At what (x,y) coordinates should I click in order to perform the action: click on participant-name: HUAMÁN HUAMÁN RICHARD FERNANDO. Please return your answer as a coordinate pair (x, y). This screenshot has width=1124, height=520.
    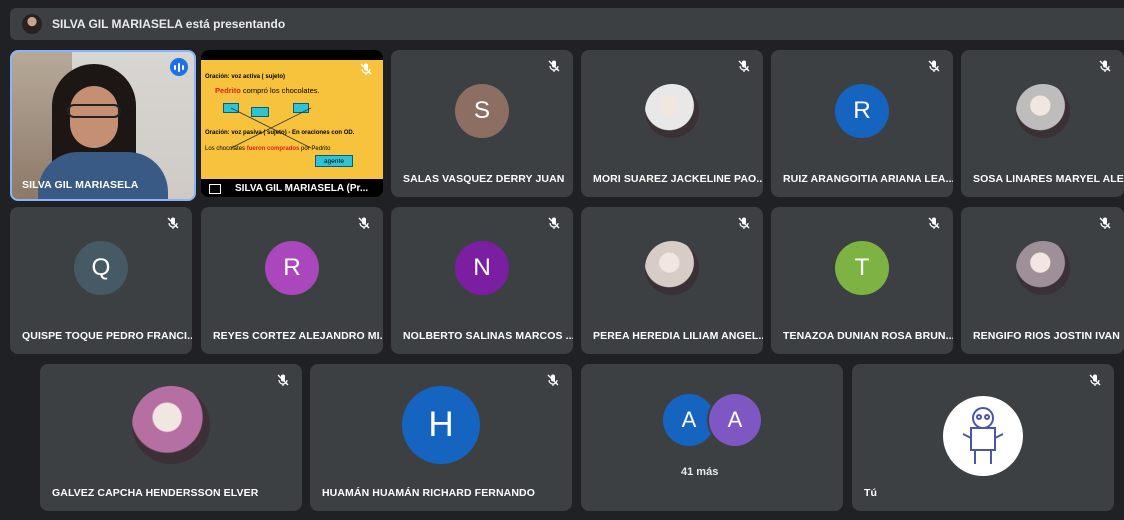
    Looking at the image, I should click on (428, 493).